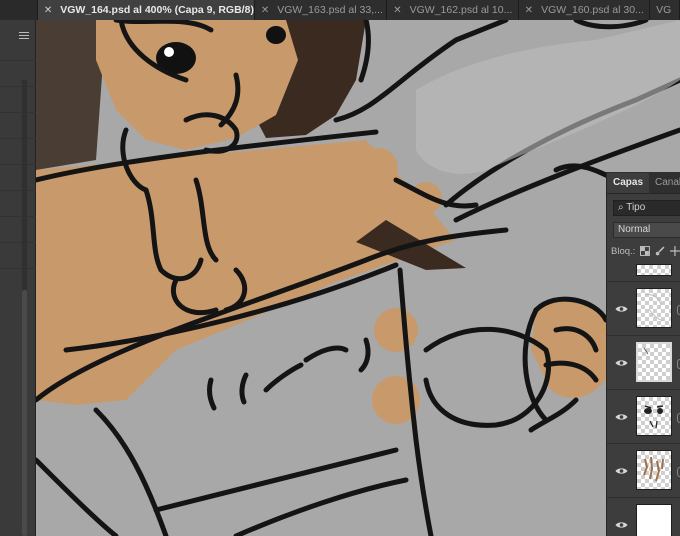 The image size is (680, 536). Describe the element at coordinates (19, 10) in the screenshot. I see `tab-bar-corner` at that location.